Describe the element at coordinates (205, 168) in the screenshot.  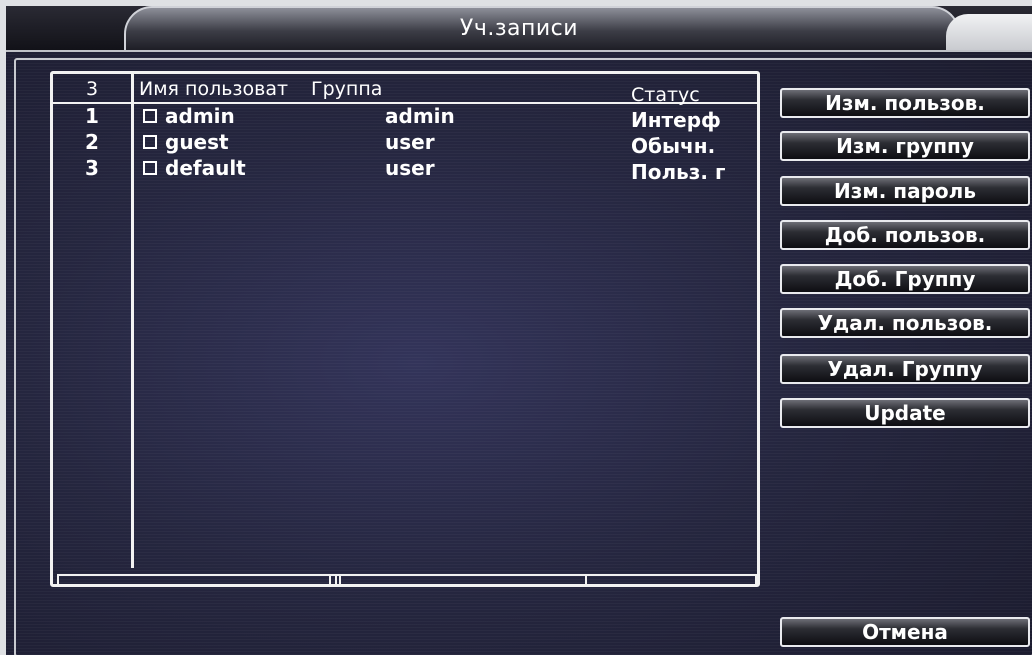
I see `row-username: default` at that location.